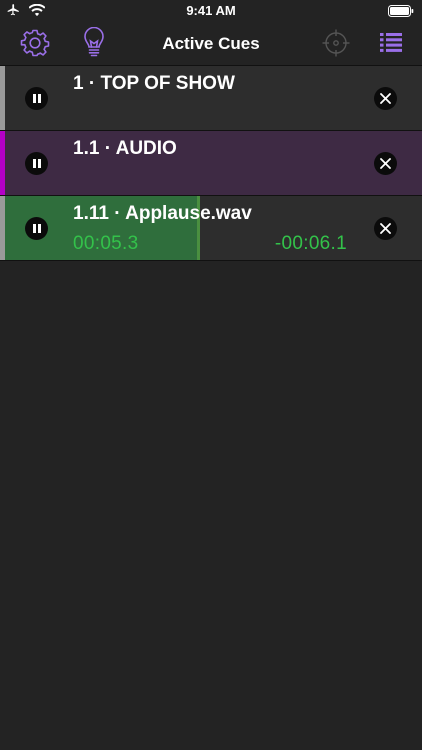 This screenshot has width=422, height=750. Describe the element at coordinates (211, 97) in the screenshot. I see `cue-row: 1 · TOP OF SHOW` at that location.